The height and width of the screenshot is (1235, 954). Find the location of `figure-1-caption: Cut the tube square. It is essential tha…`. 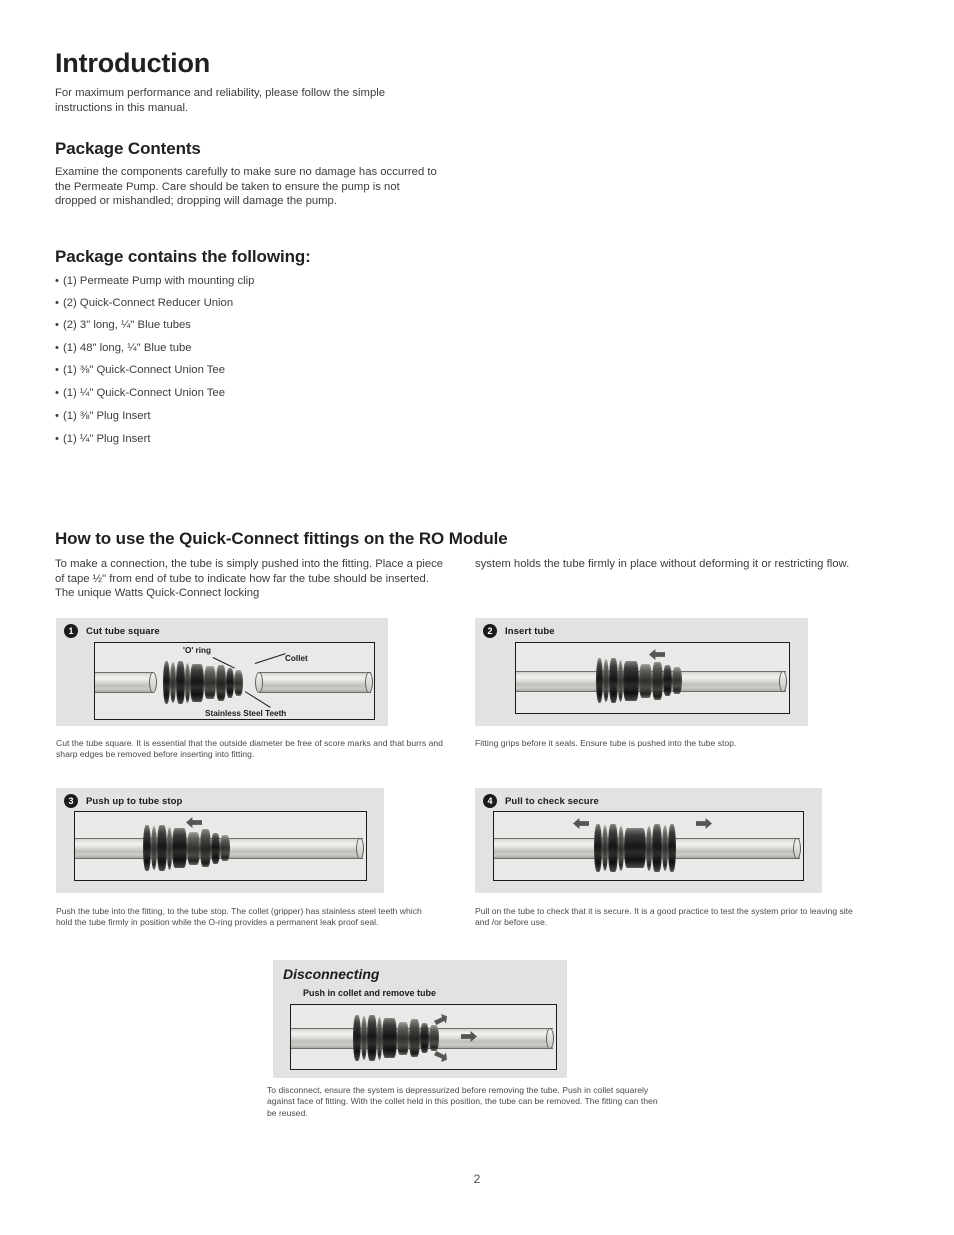

figure-1-caption: Cut the tube square. It is essential tha… is located at coordinates (249, 749).